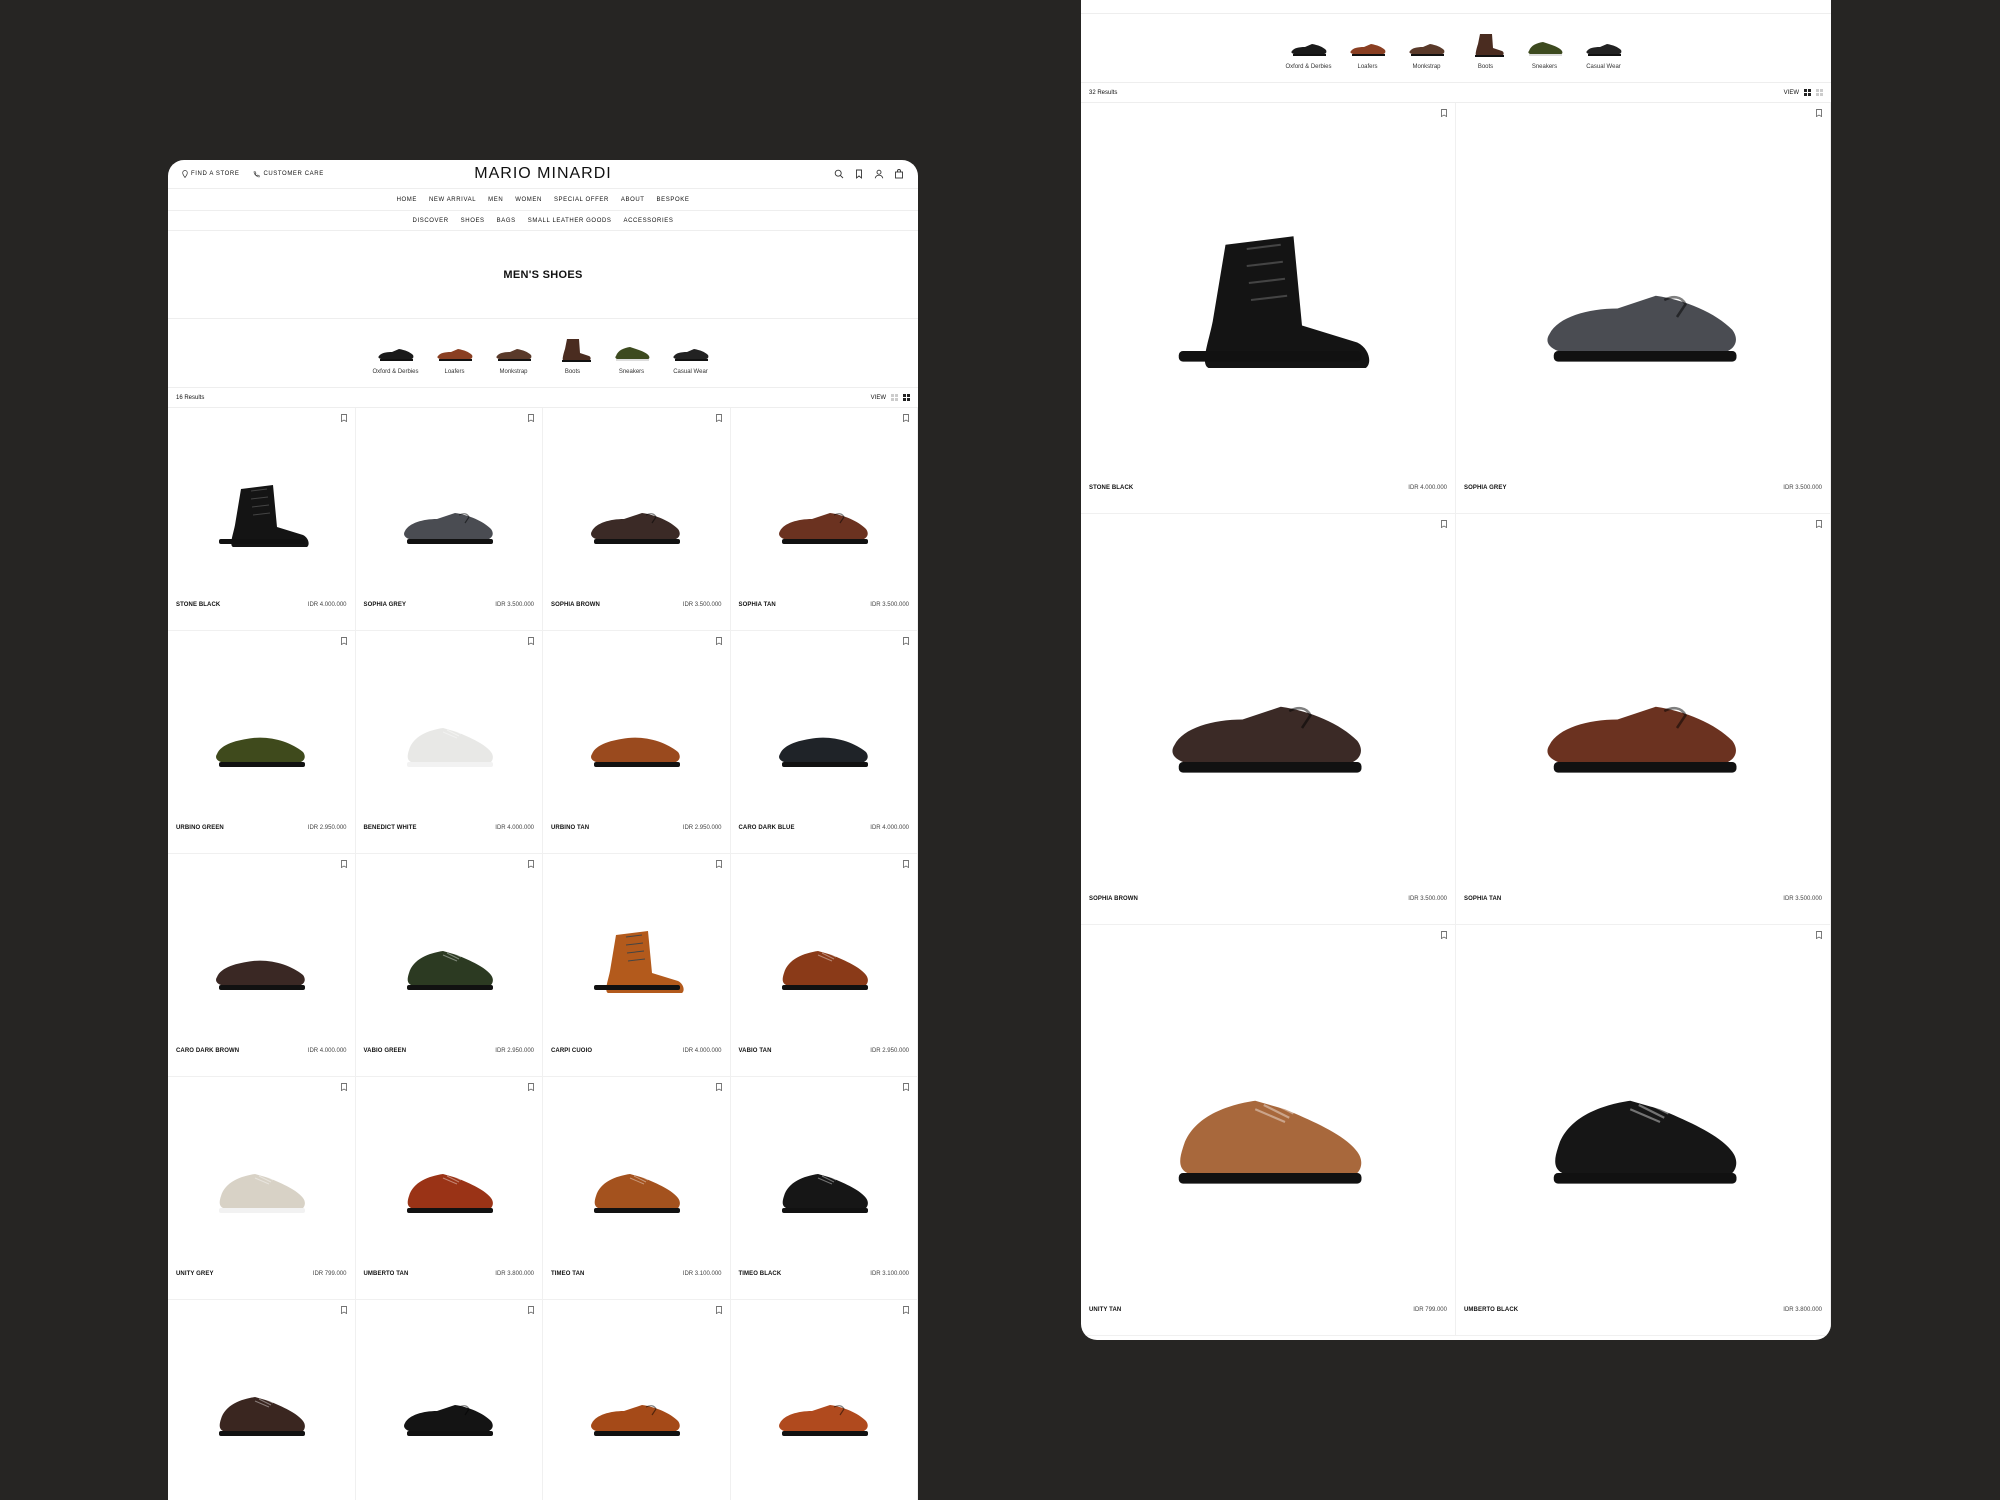 The width and height of the screenshot is (2000, 1500). What do you see at coordinates (452, 200) in the screenshot?
I see `nav-new-arrival: NEW ARRIVAL` at bounding box center [452, 200].